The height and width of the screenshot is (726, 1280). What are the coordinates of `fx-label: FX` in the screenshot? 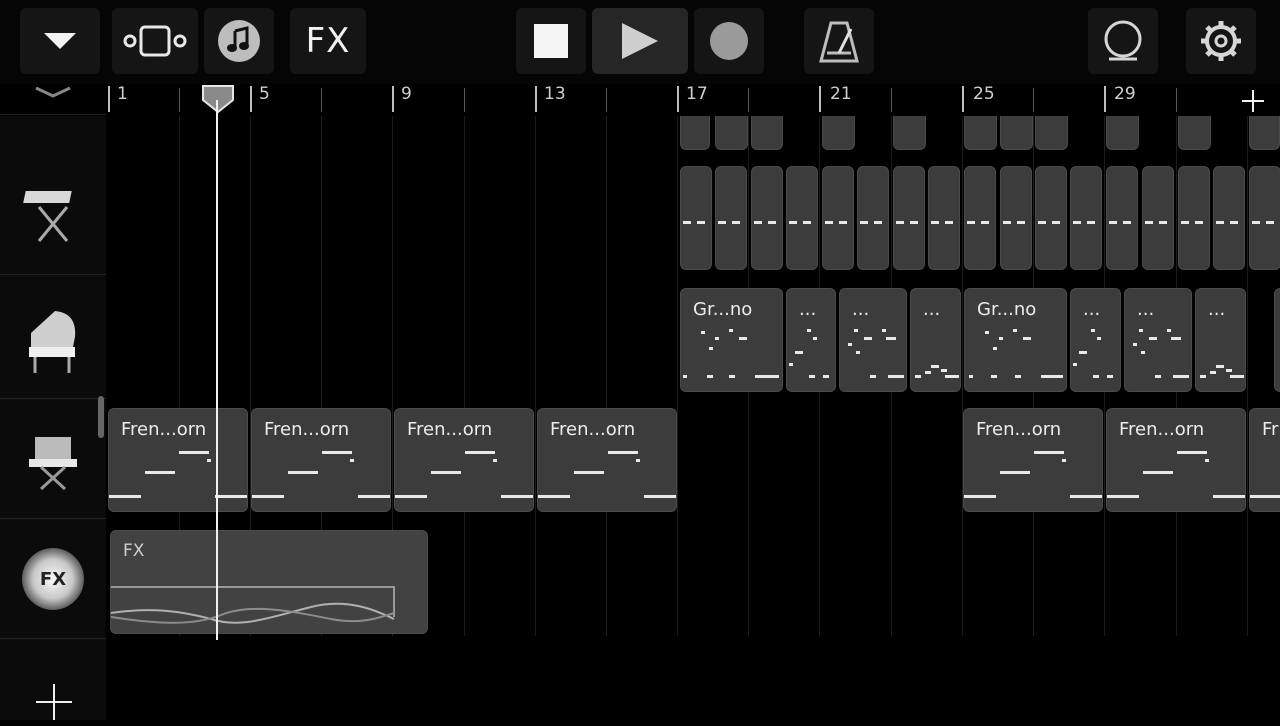 It's located at (328, 41).